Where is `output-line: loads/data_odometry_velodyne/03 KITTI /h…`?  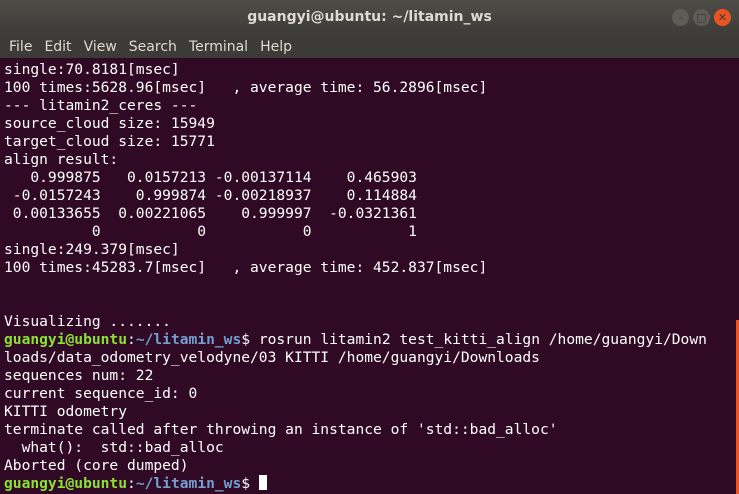 output-line: loads/data_odometry_velodyne/03 KITTI /h… is located at coordinates (272, 357).